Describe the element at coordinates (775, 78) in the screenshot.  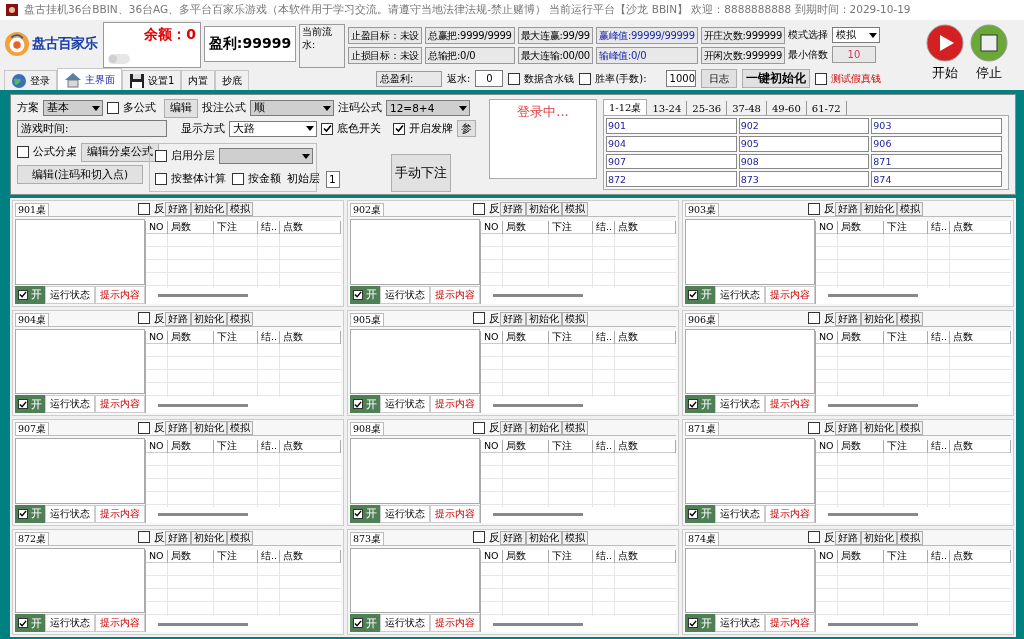
I see `reset-button: 一键初始化` at that location.